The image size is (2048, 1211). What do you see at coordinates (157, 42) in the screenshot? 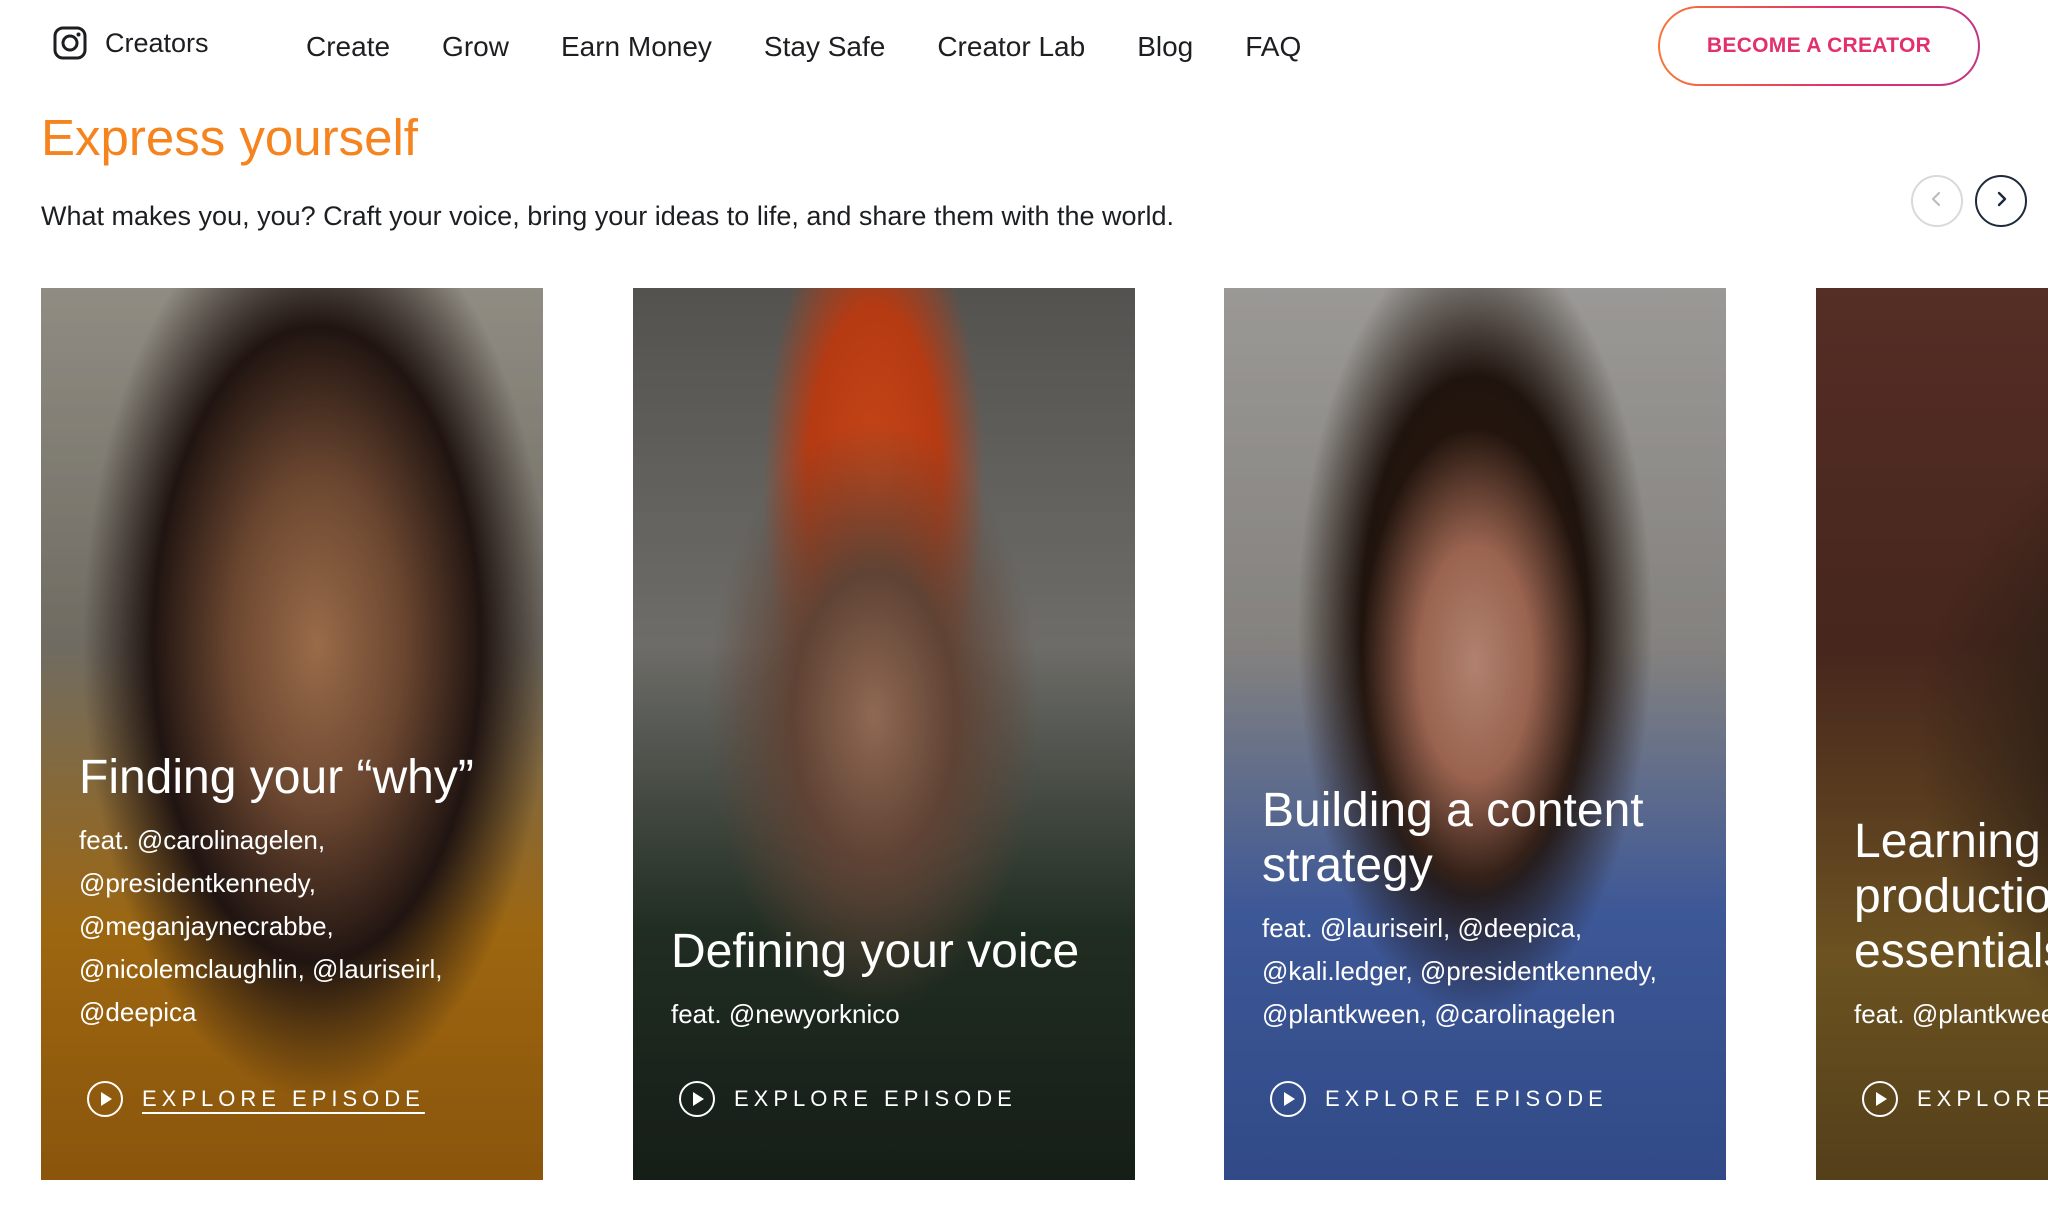
I see `logo-text: Creators` at bounding box center [157, 42].